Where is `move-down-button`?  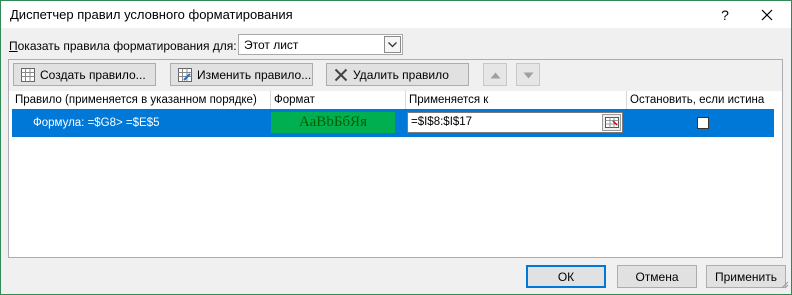 move-down-button is located at coordinates (528, 74).